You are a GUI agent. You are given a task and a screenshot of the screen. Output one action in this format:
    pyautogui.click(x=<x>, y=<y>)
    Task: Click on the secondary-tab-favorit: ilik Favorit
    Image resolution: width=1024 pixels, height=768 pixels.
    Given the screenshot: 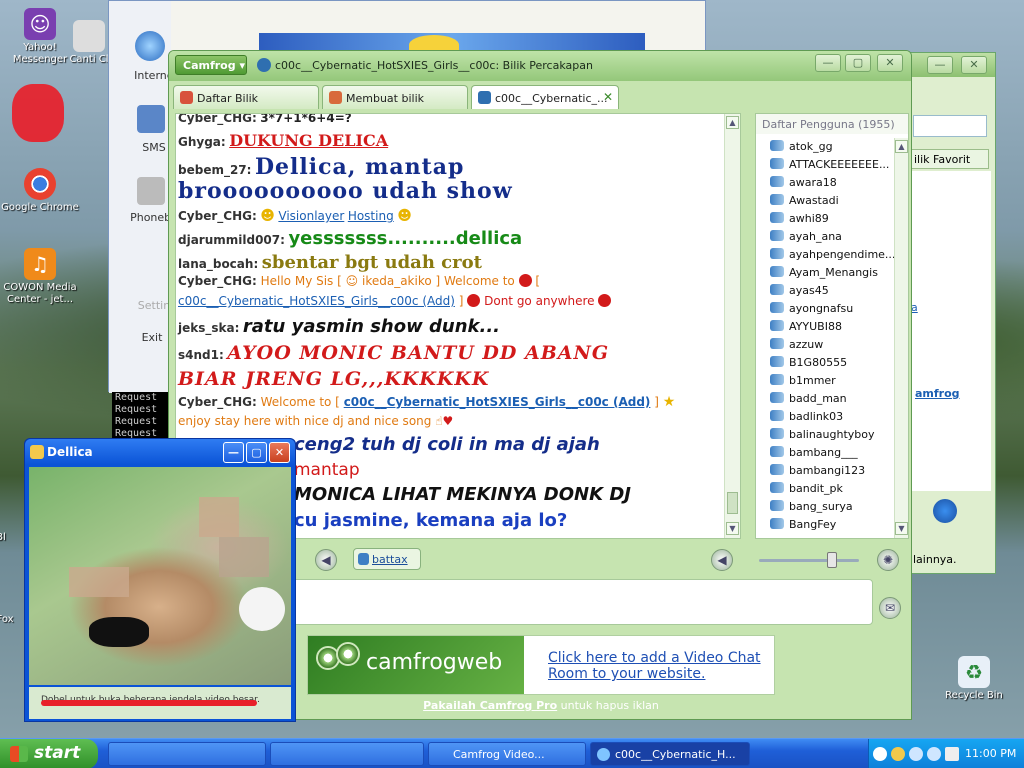 What is the action you would take?
    pyautogui.click(x=950, y=159)
    